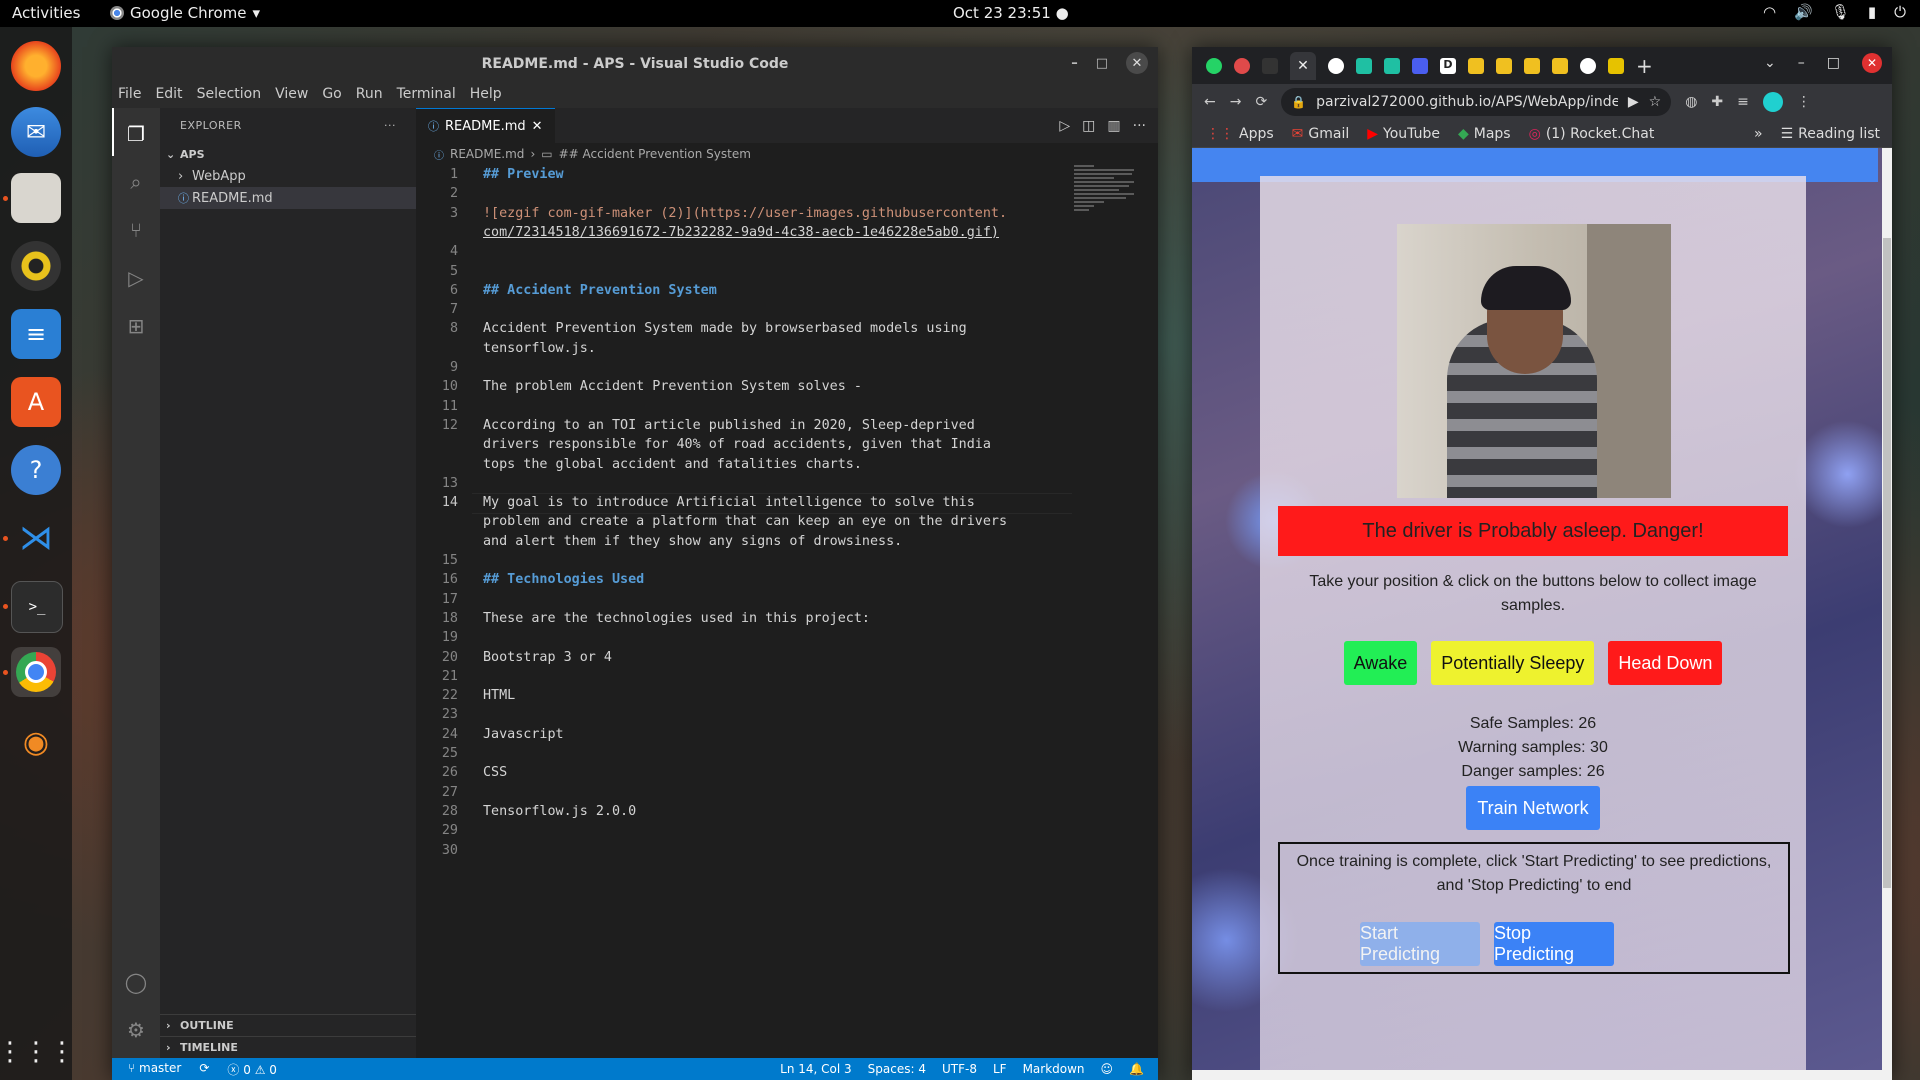 This screenshot has width=1920, height=1080. I want to click on blender-icon: ◉, so click(36, 742).